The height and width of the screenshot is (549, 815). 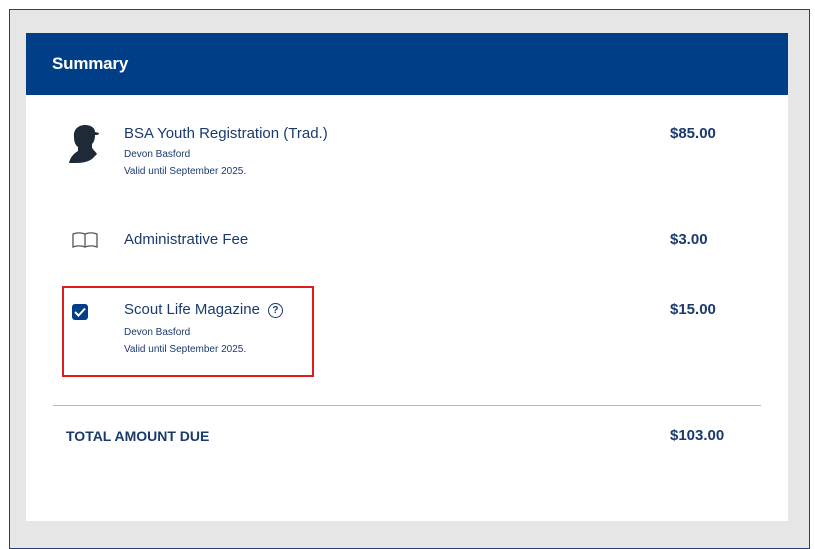 I want to click on item-member-name: Devon Basford, so click(x=157, y=154).